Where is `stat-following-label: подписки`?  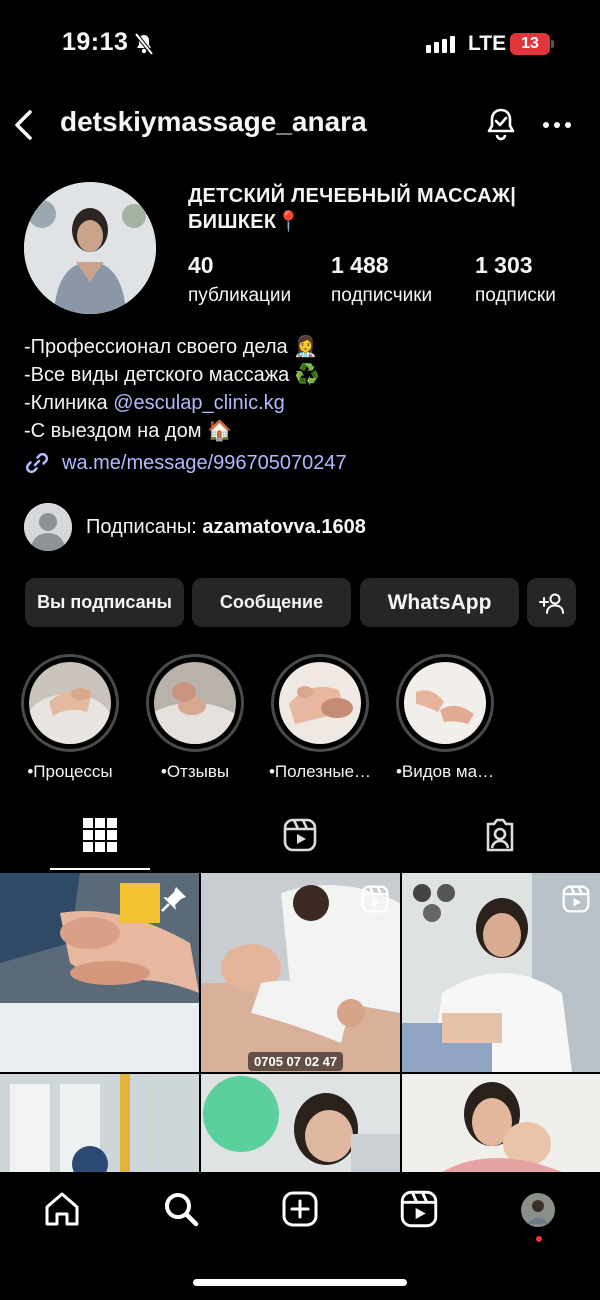 stat-following-label: подписки is located at coordinates (515, 295).